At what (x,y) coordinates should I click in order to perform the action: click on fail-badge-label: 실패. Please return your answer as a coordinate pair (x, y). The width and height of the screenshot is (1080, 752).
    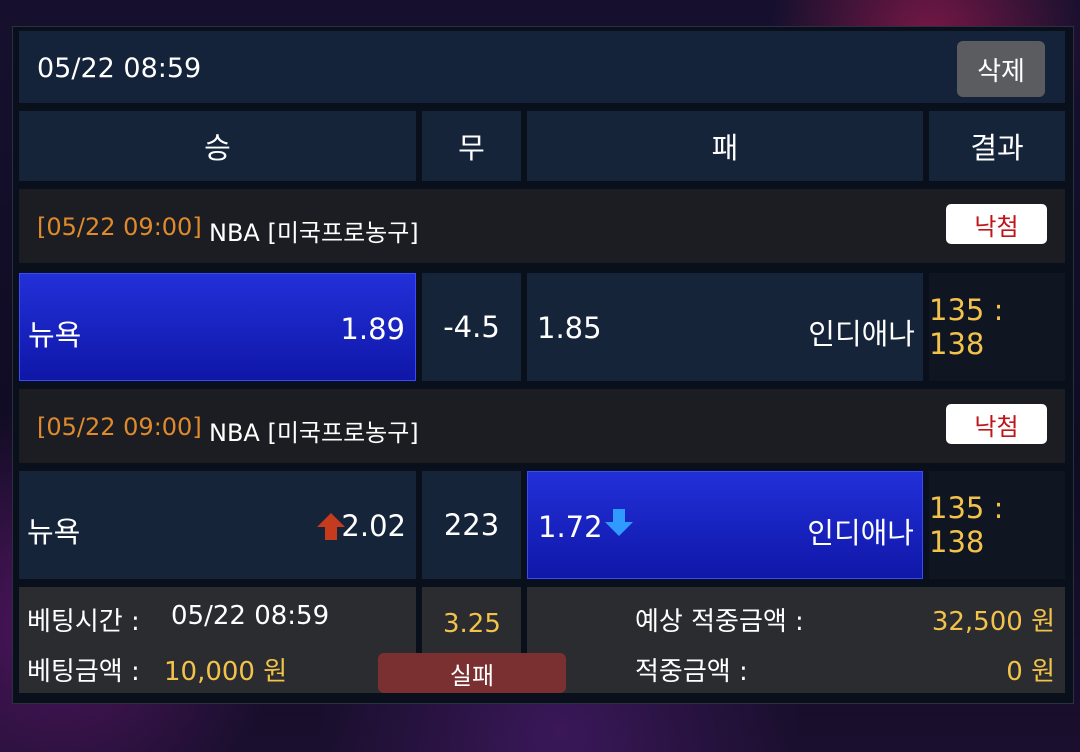
    Looking at the image, I should click on (472, 675).